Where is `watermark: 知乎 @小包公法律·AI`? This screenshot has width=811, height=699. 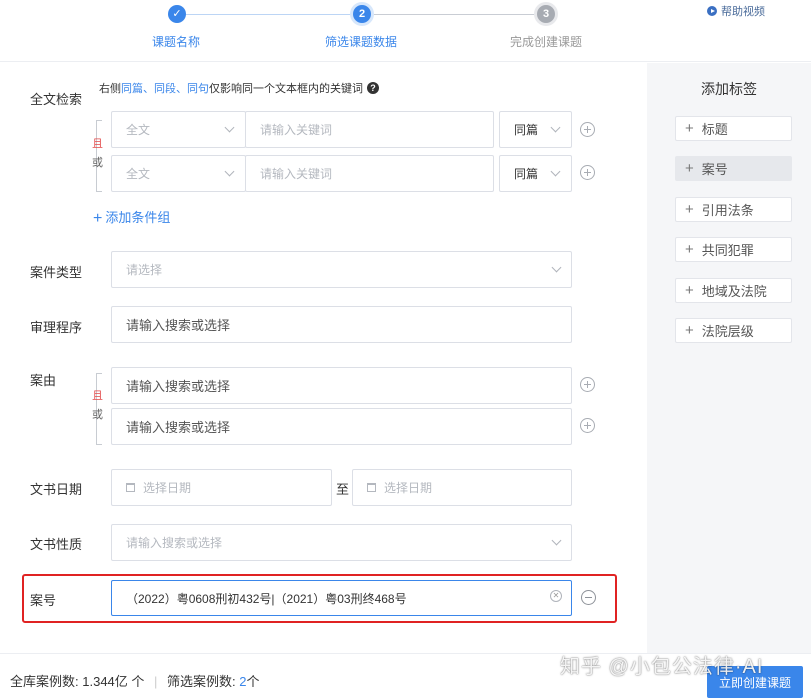
watermark: 知乎 @小包公法律·AI is located at coordinates (662, 667).